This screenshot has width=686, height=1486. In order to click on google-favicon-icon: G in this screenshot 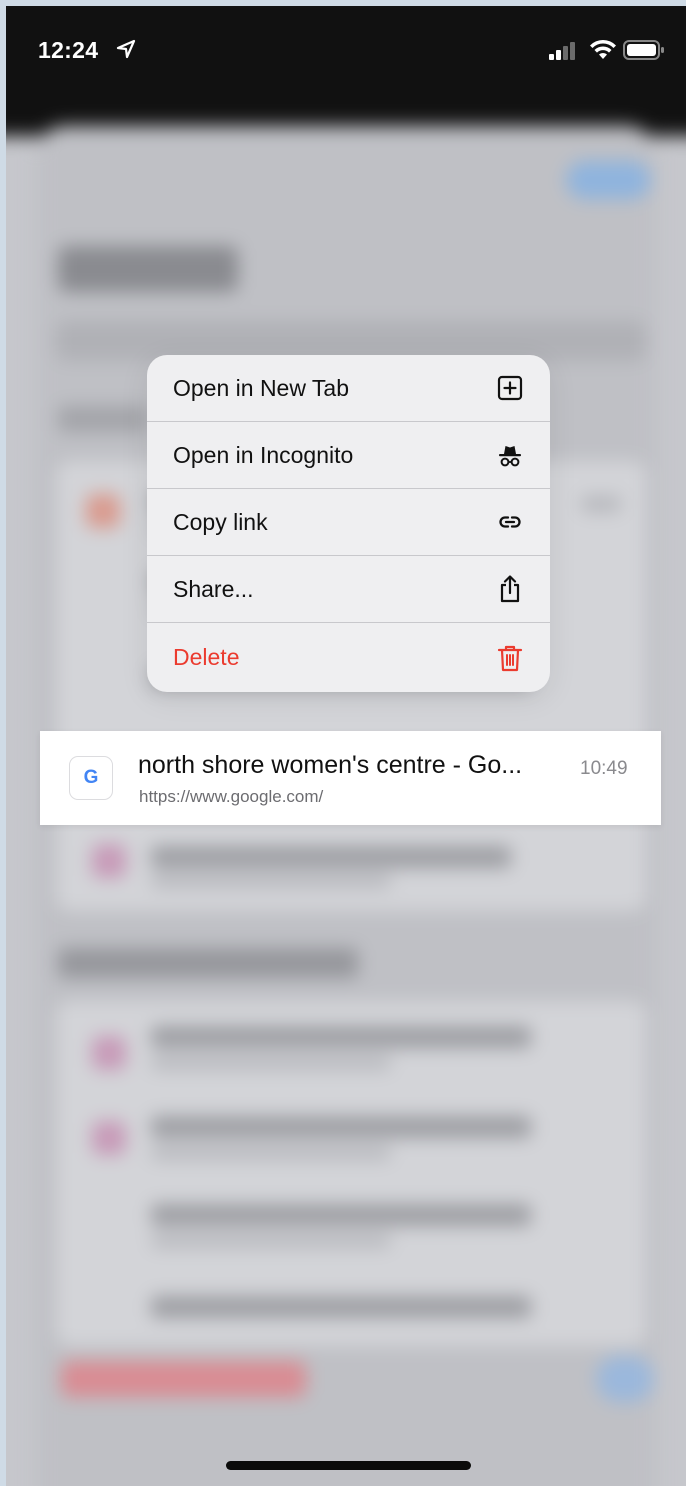, I will do `click(91, 778)`.